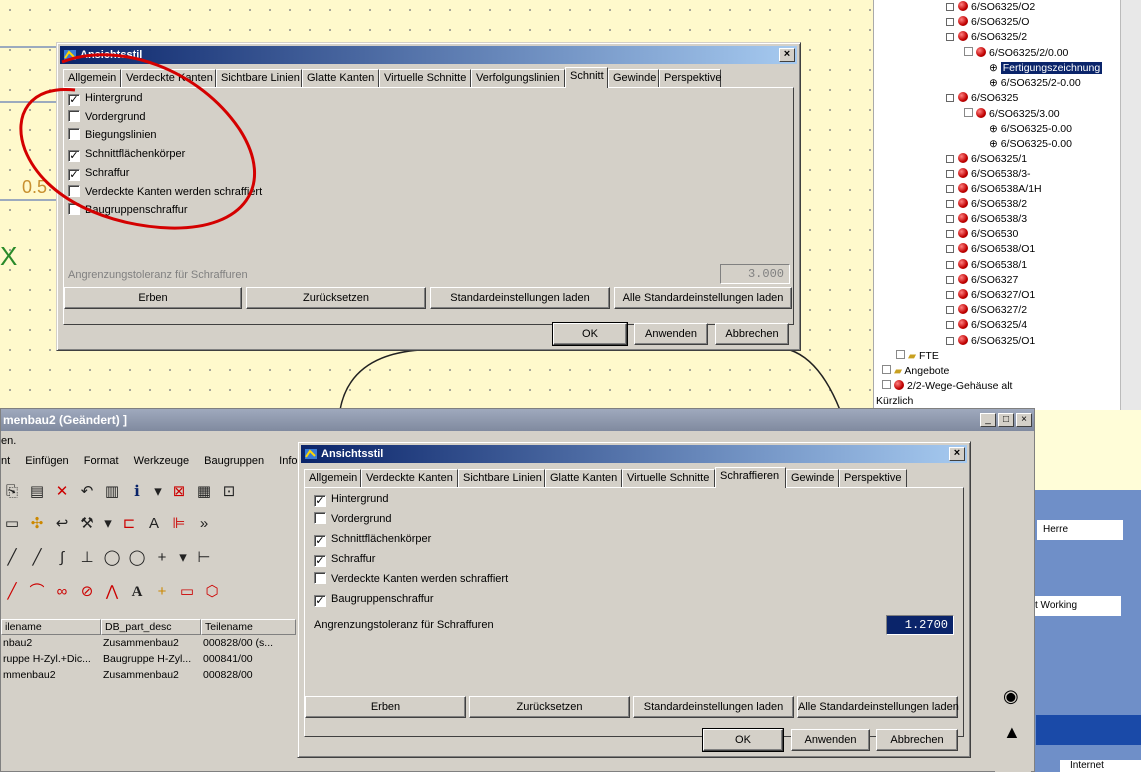 The width and height of the screenshot is (1141, 772). I want to click on tree-item: 6/SO6327/O1, so click(990, 295).